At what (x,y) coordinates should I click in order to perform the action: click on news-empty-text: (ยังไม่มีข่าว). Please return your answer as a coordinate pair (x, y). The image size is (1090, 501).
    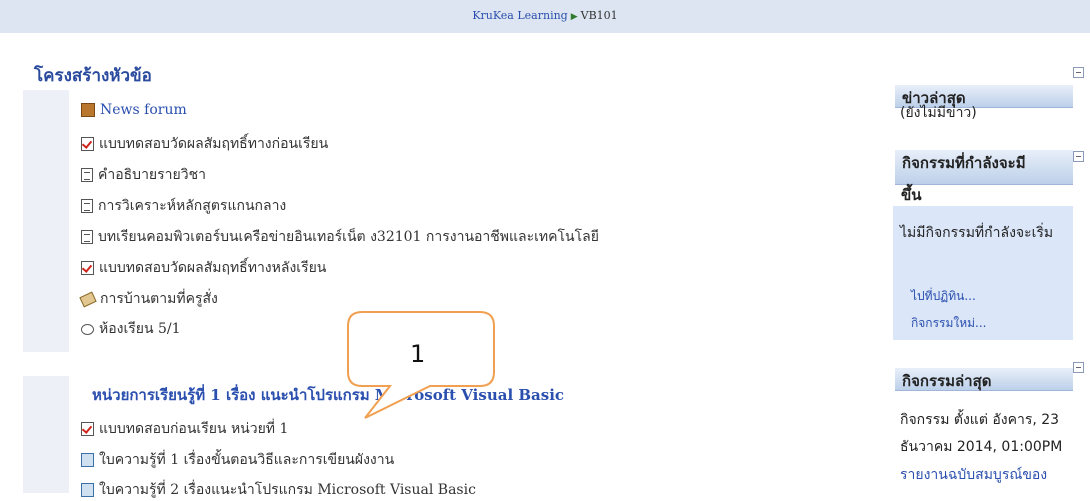
    Looking at the image, I should click on (938, 113).